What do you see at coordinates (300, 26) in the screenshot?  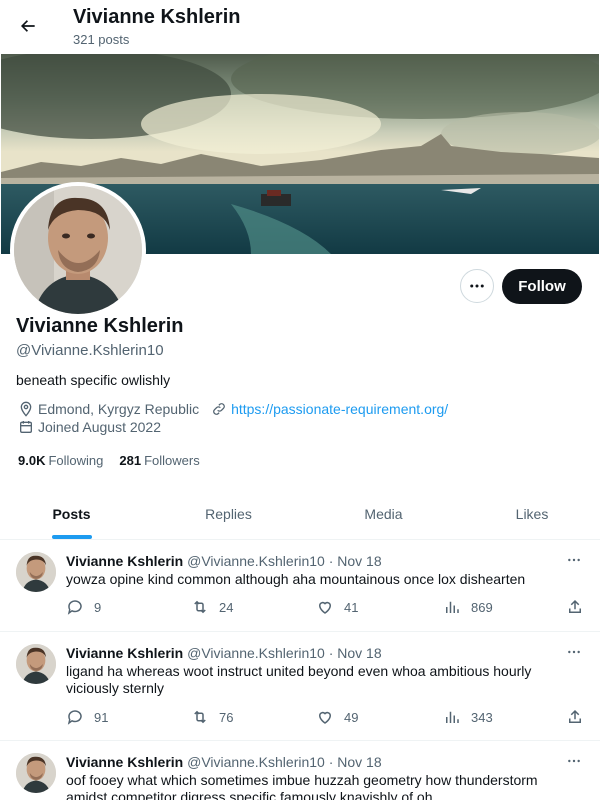 I see `top-header: Vivianne Kshlerin 321 posts` at bounding box center [300, 26].